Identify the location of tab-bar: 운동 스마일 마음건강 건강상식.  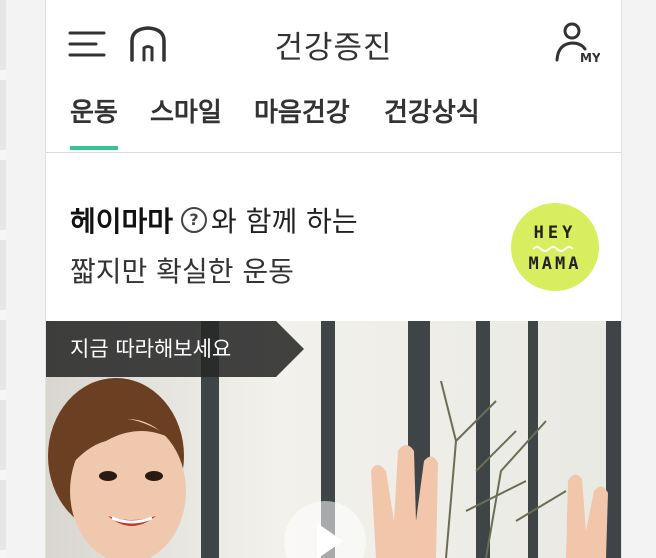
(333, 118).